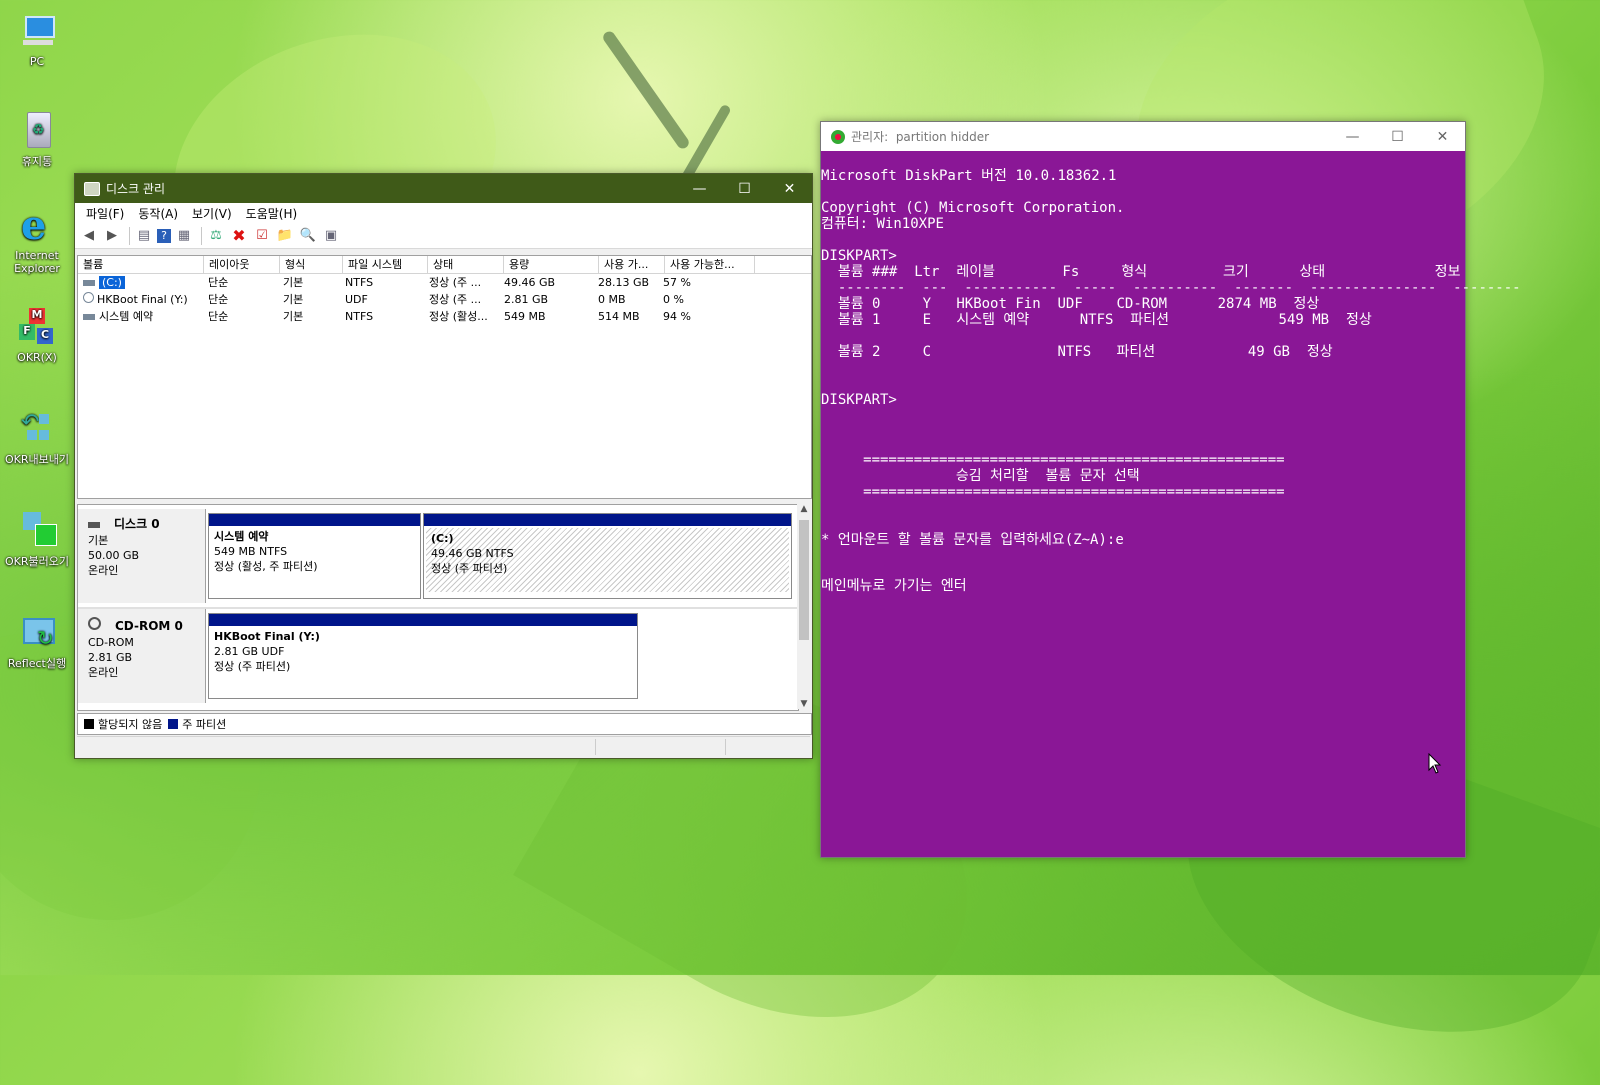 This screenshot has height=1085, width=1600. What do you see at coordinates (530, 282) in the screenshot?
I see `volume-capacity: 49.46 GB` at bounding box center [530, 282].